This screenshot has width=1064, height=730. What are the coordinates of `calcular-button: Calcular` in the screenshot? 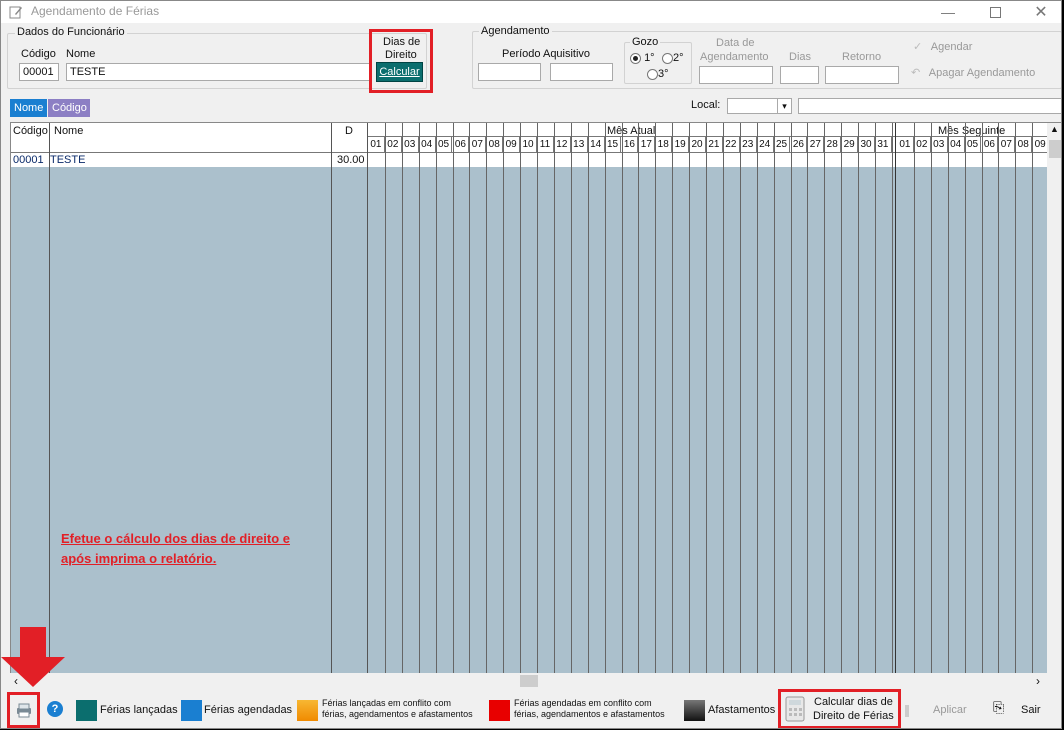 It's located at (399, 72).